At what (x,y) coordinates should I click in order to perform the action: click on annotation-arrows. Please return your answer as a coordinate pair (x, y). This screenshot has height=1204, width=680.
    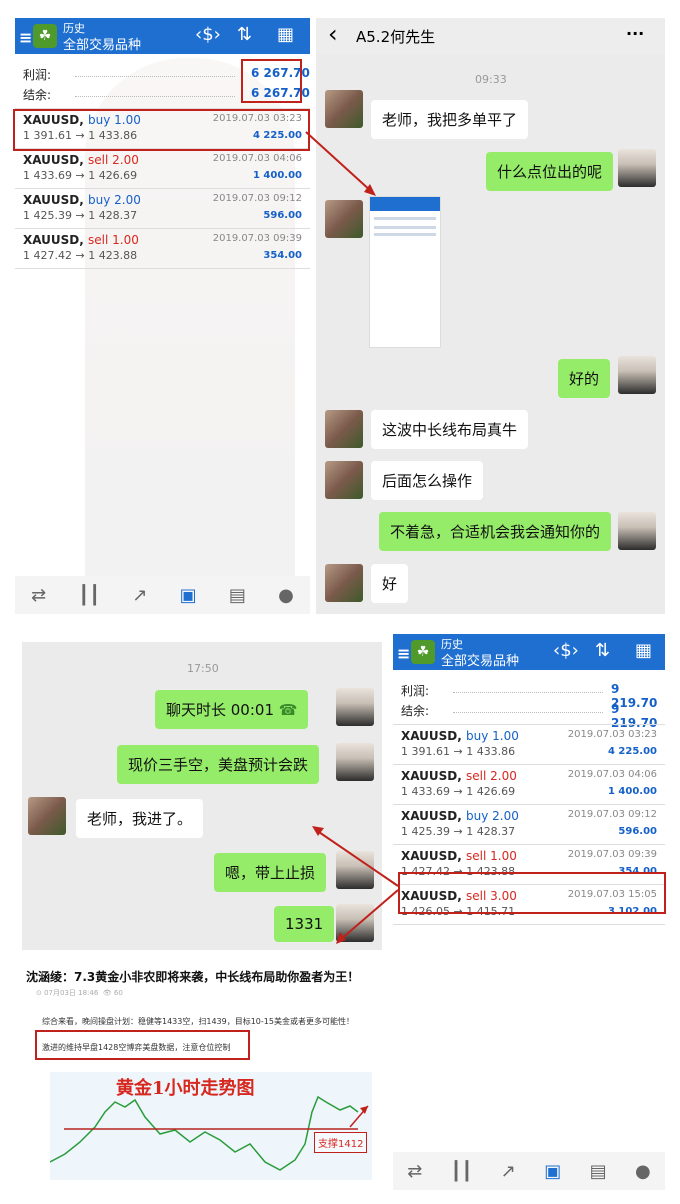
    Looking at the image, I should click on (352, 537).